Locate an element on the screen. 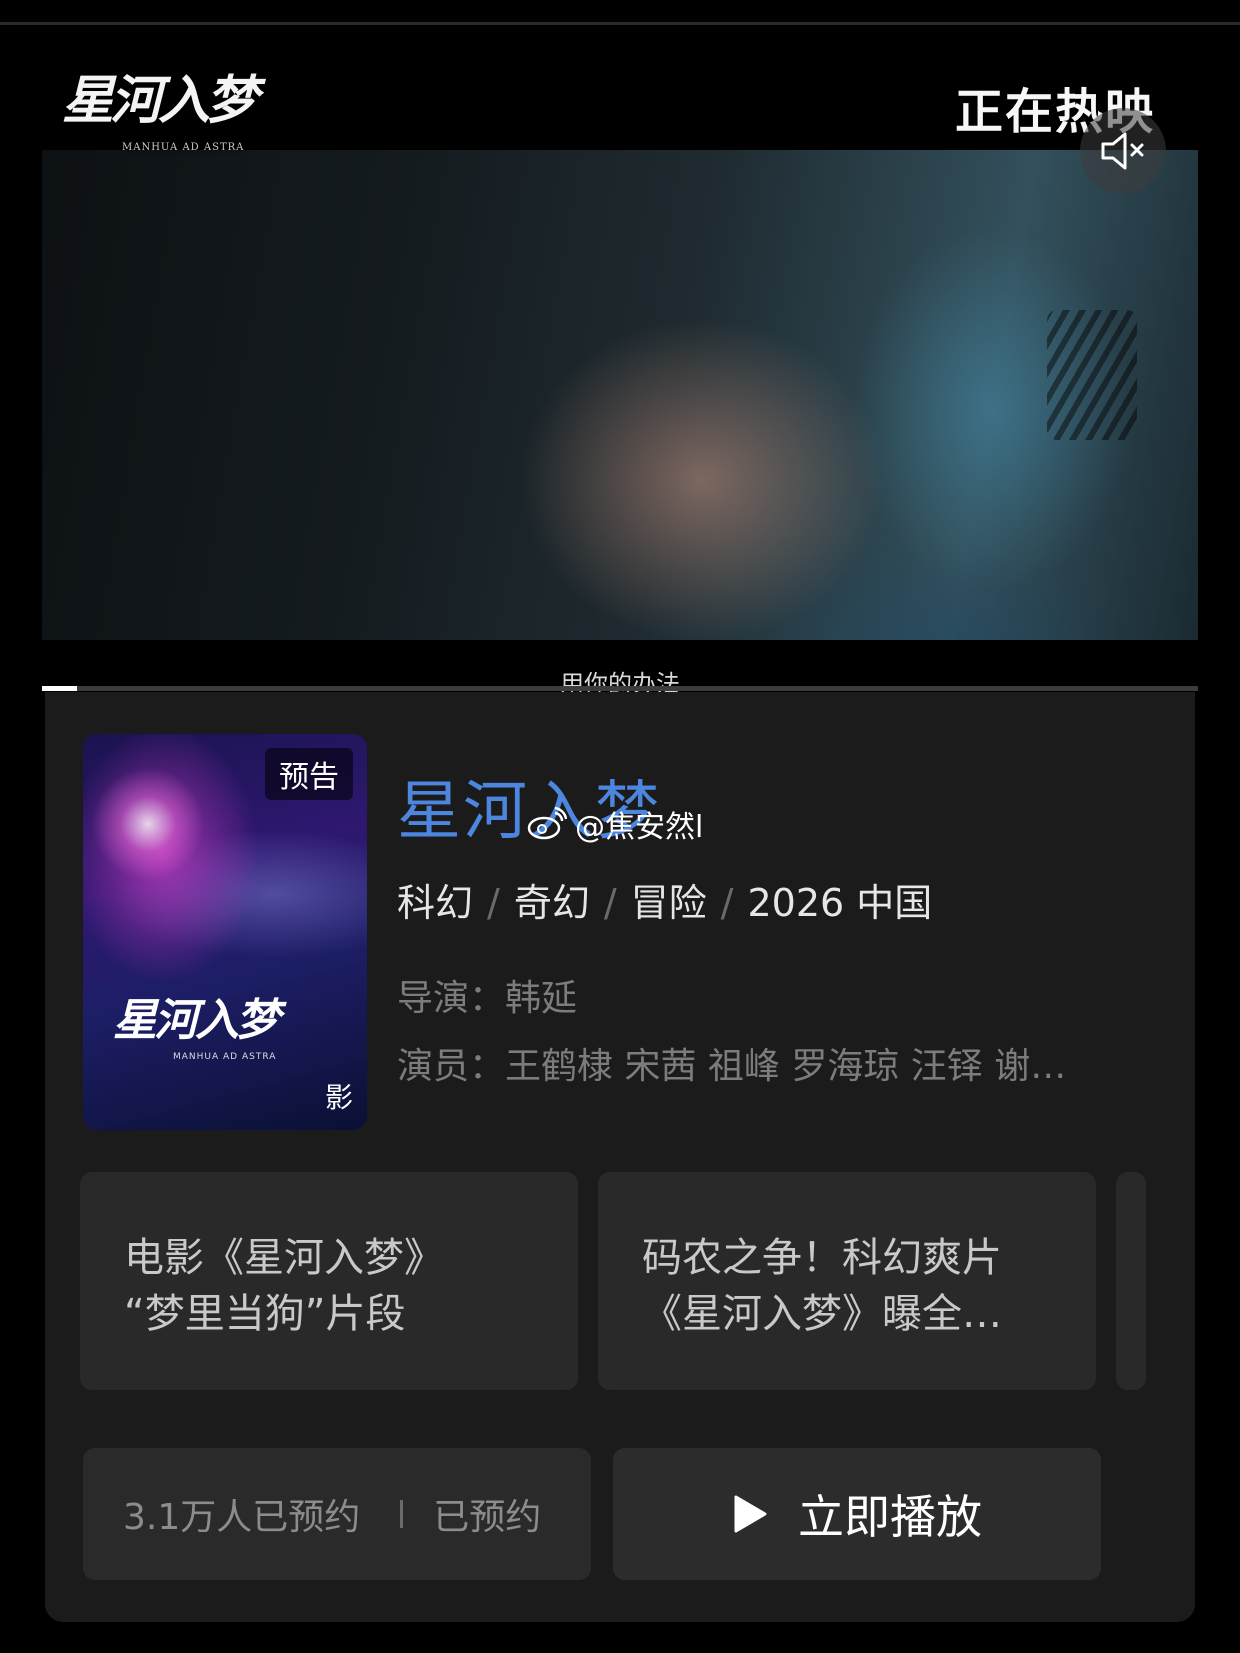 The height and width of the screenshot is (1653, 1240). watermark-text: @焦安然l is located at coordinates (639, 827).